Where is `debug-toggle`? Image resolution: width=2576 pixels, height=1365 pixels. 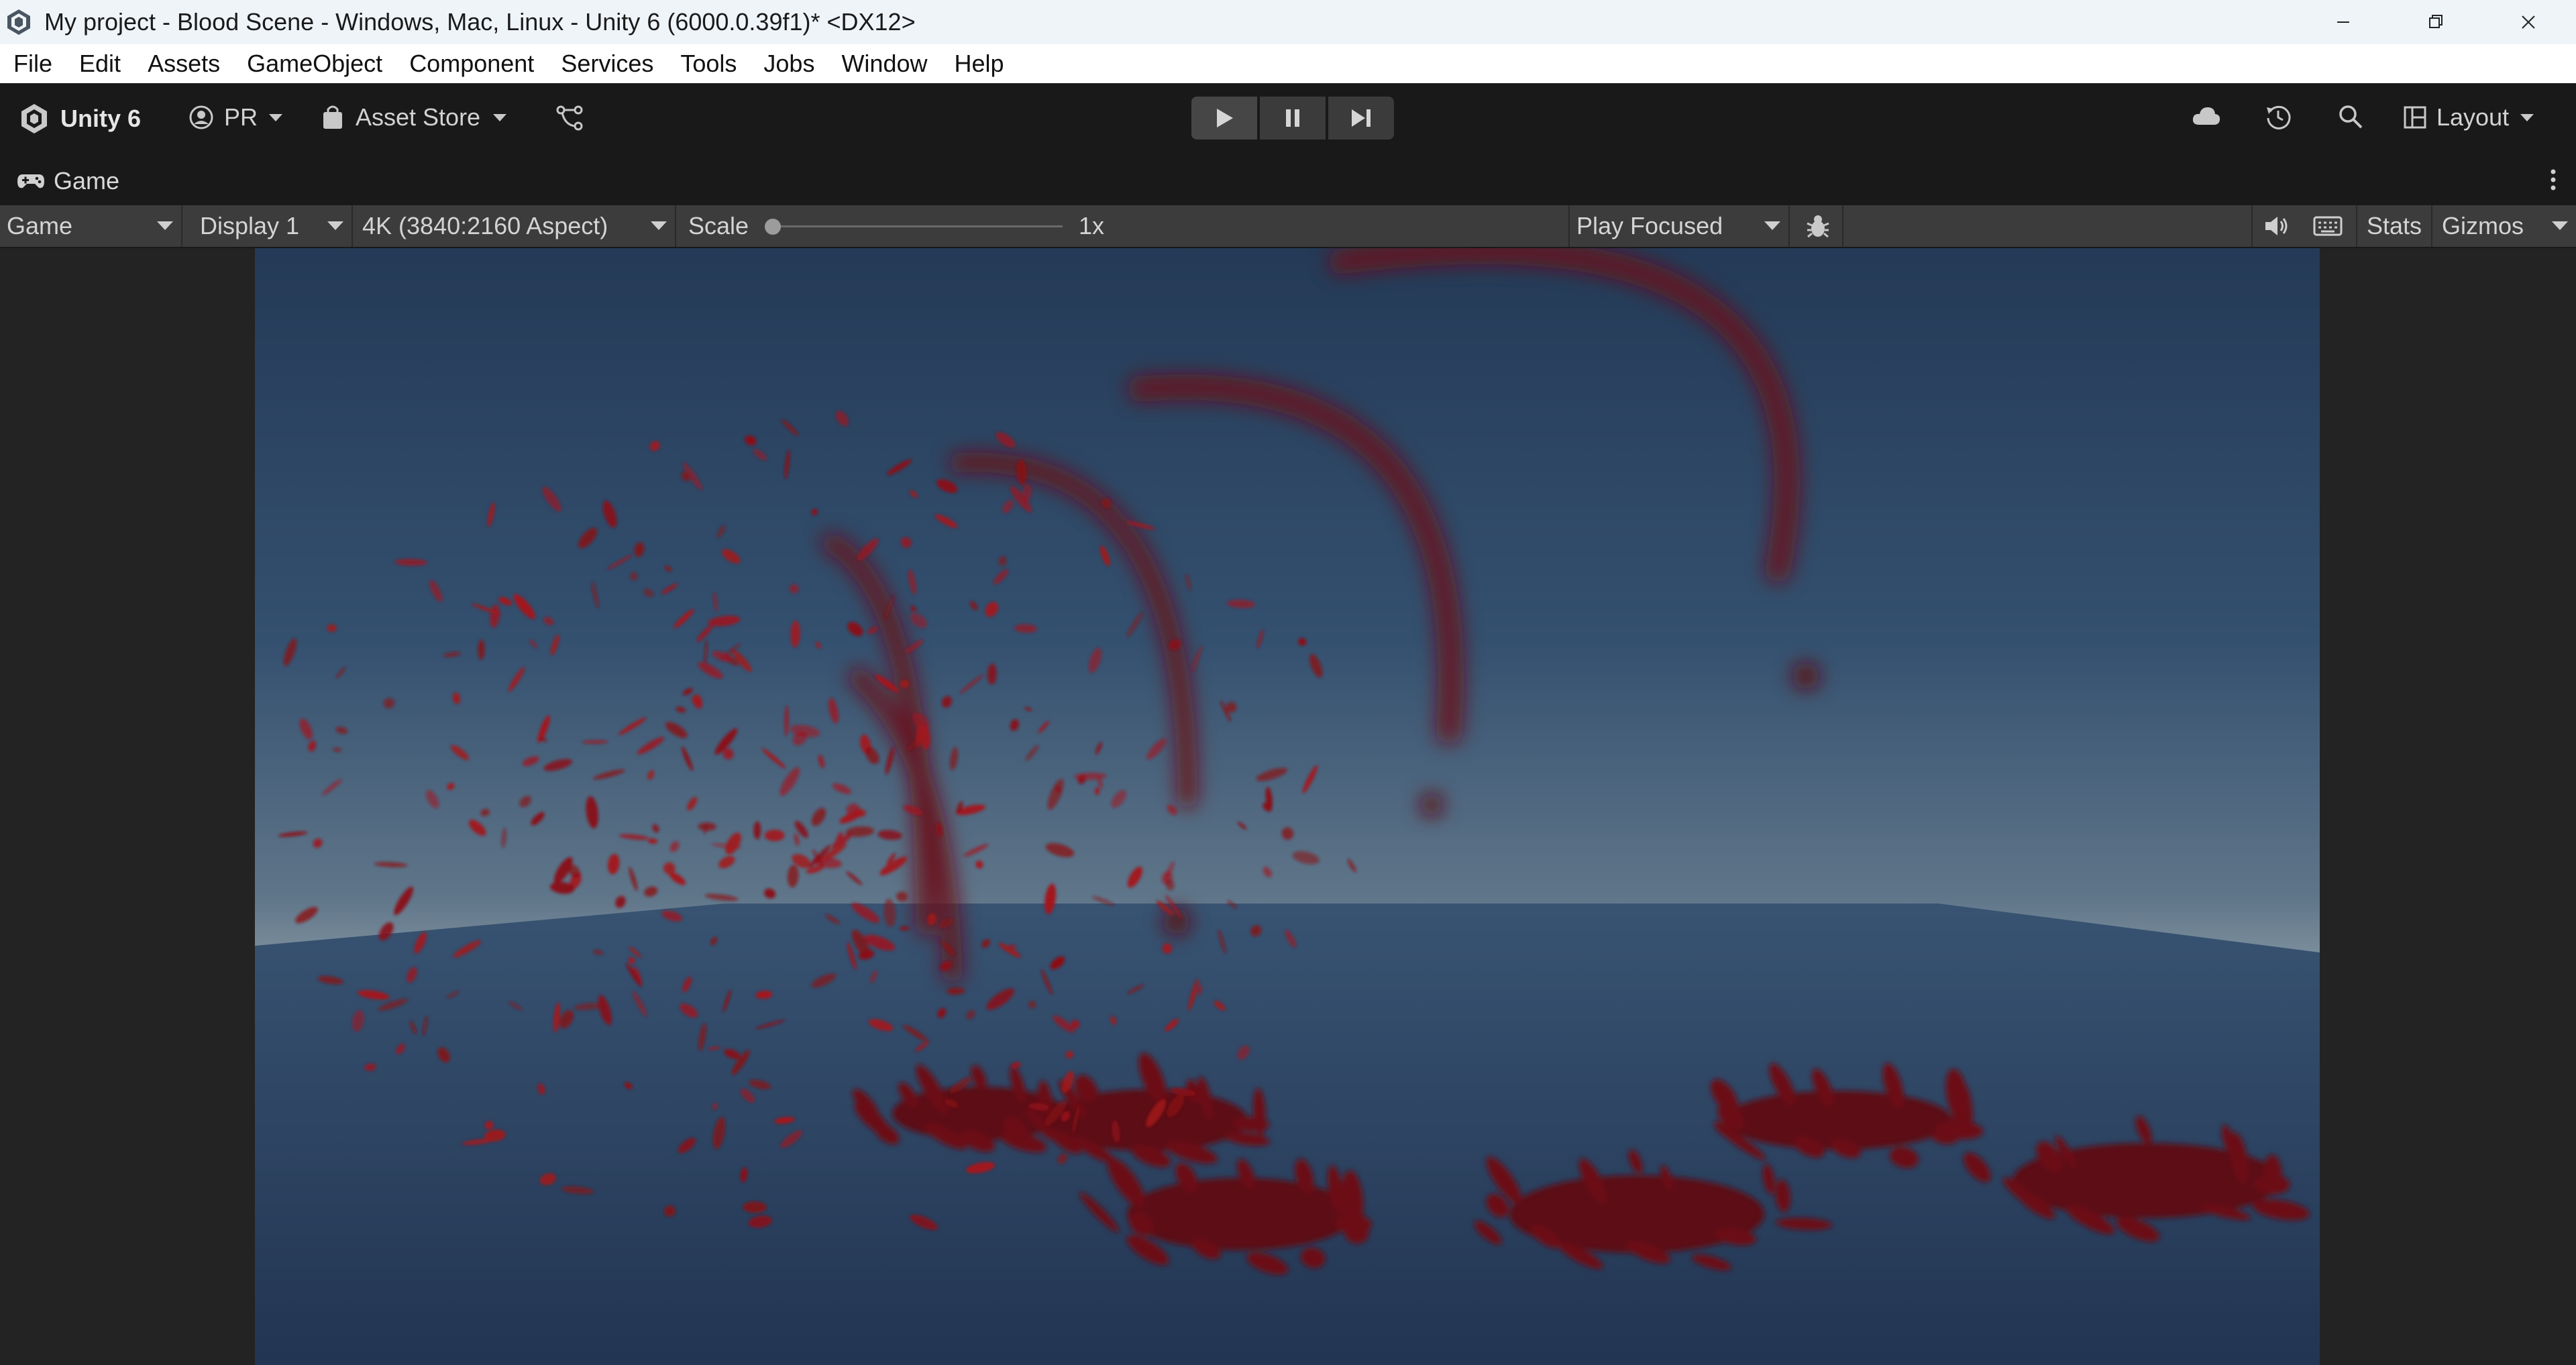 debug-toggle is located at coordinates (1818, 226).